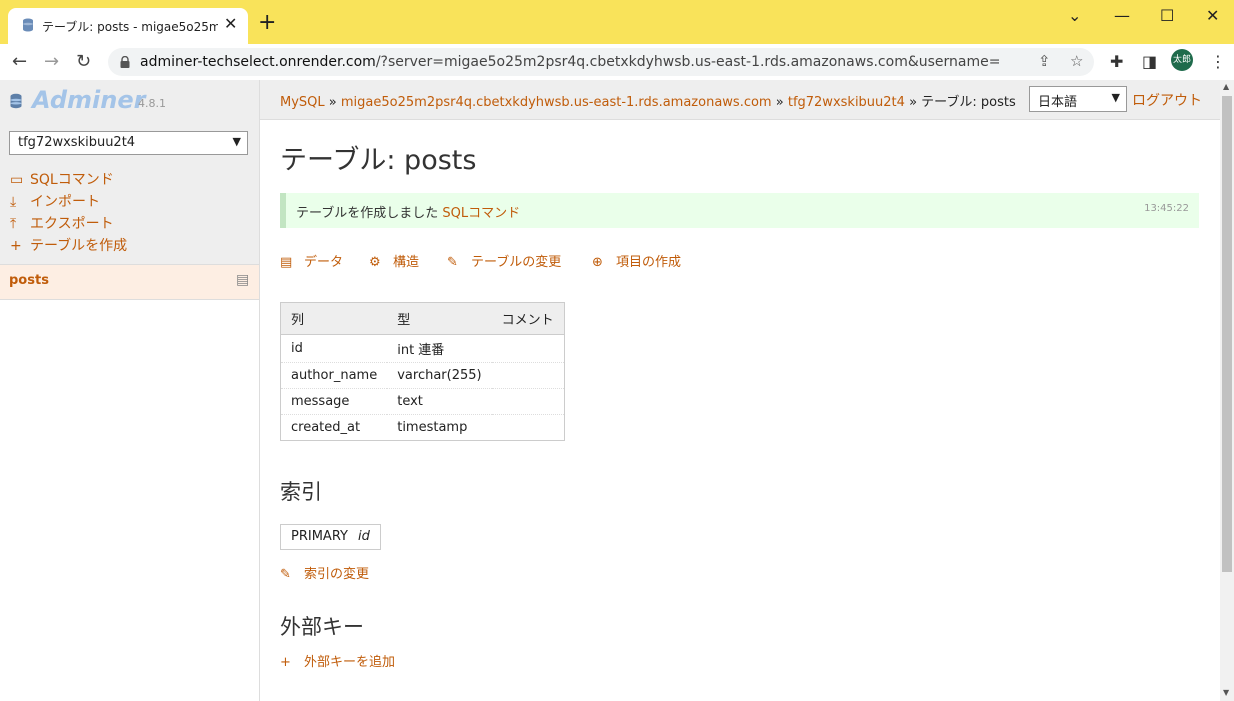 The height and width of the screenshot is (701, 1234). What do you see at coordinates (516, 262) in the screenshot?
I see `alter-table-label: テーブルの変更` at bounding box center [516, 262].